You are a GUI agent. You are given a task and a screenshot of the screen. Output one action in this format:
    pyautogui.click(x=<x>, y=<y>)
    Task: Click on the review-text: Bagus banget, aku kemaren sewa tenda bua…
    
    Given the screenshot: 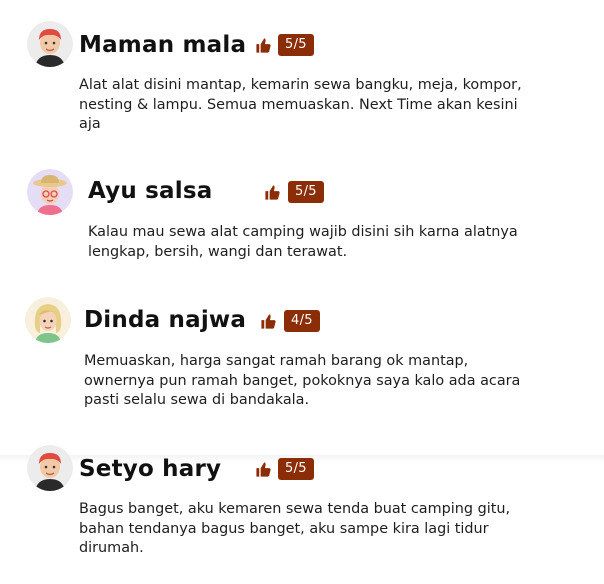 What is the action you would take?
    pyautogui.click(x=295, y=528)
    